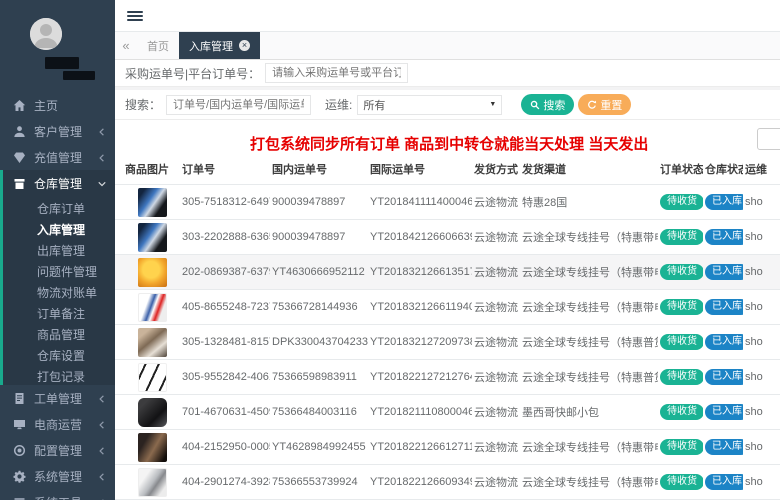  What do you see at coordinates (143, 105) in the screenshot?
I see `search-label: 搜索：` at bounding box center [143, 105].